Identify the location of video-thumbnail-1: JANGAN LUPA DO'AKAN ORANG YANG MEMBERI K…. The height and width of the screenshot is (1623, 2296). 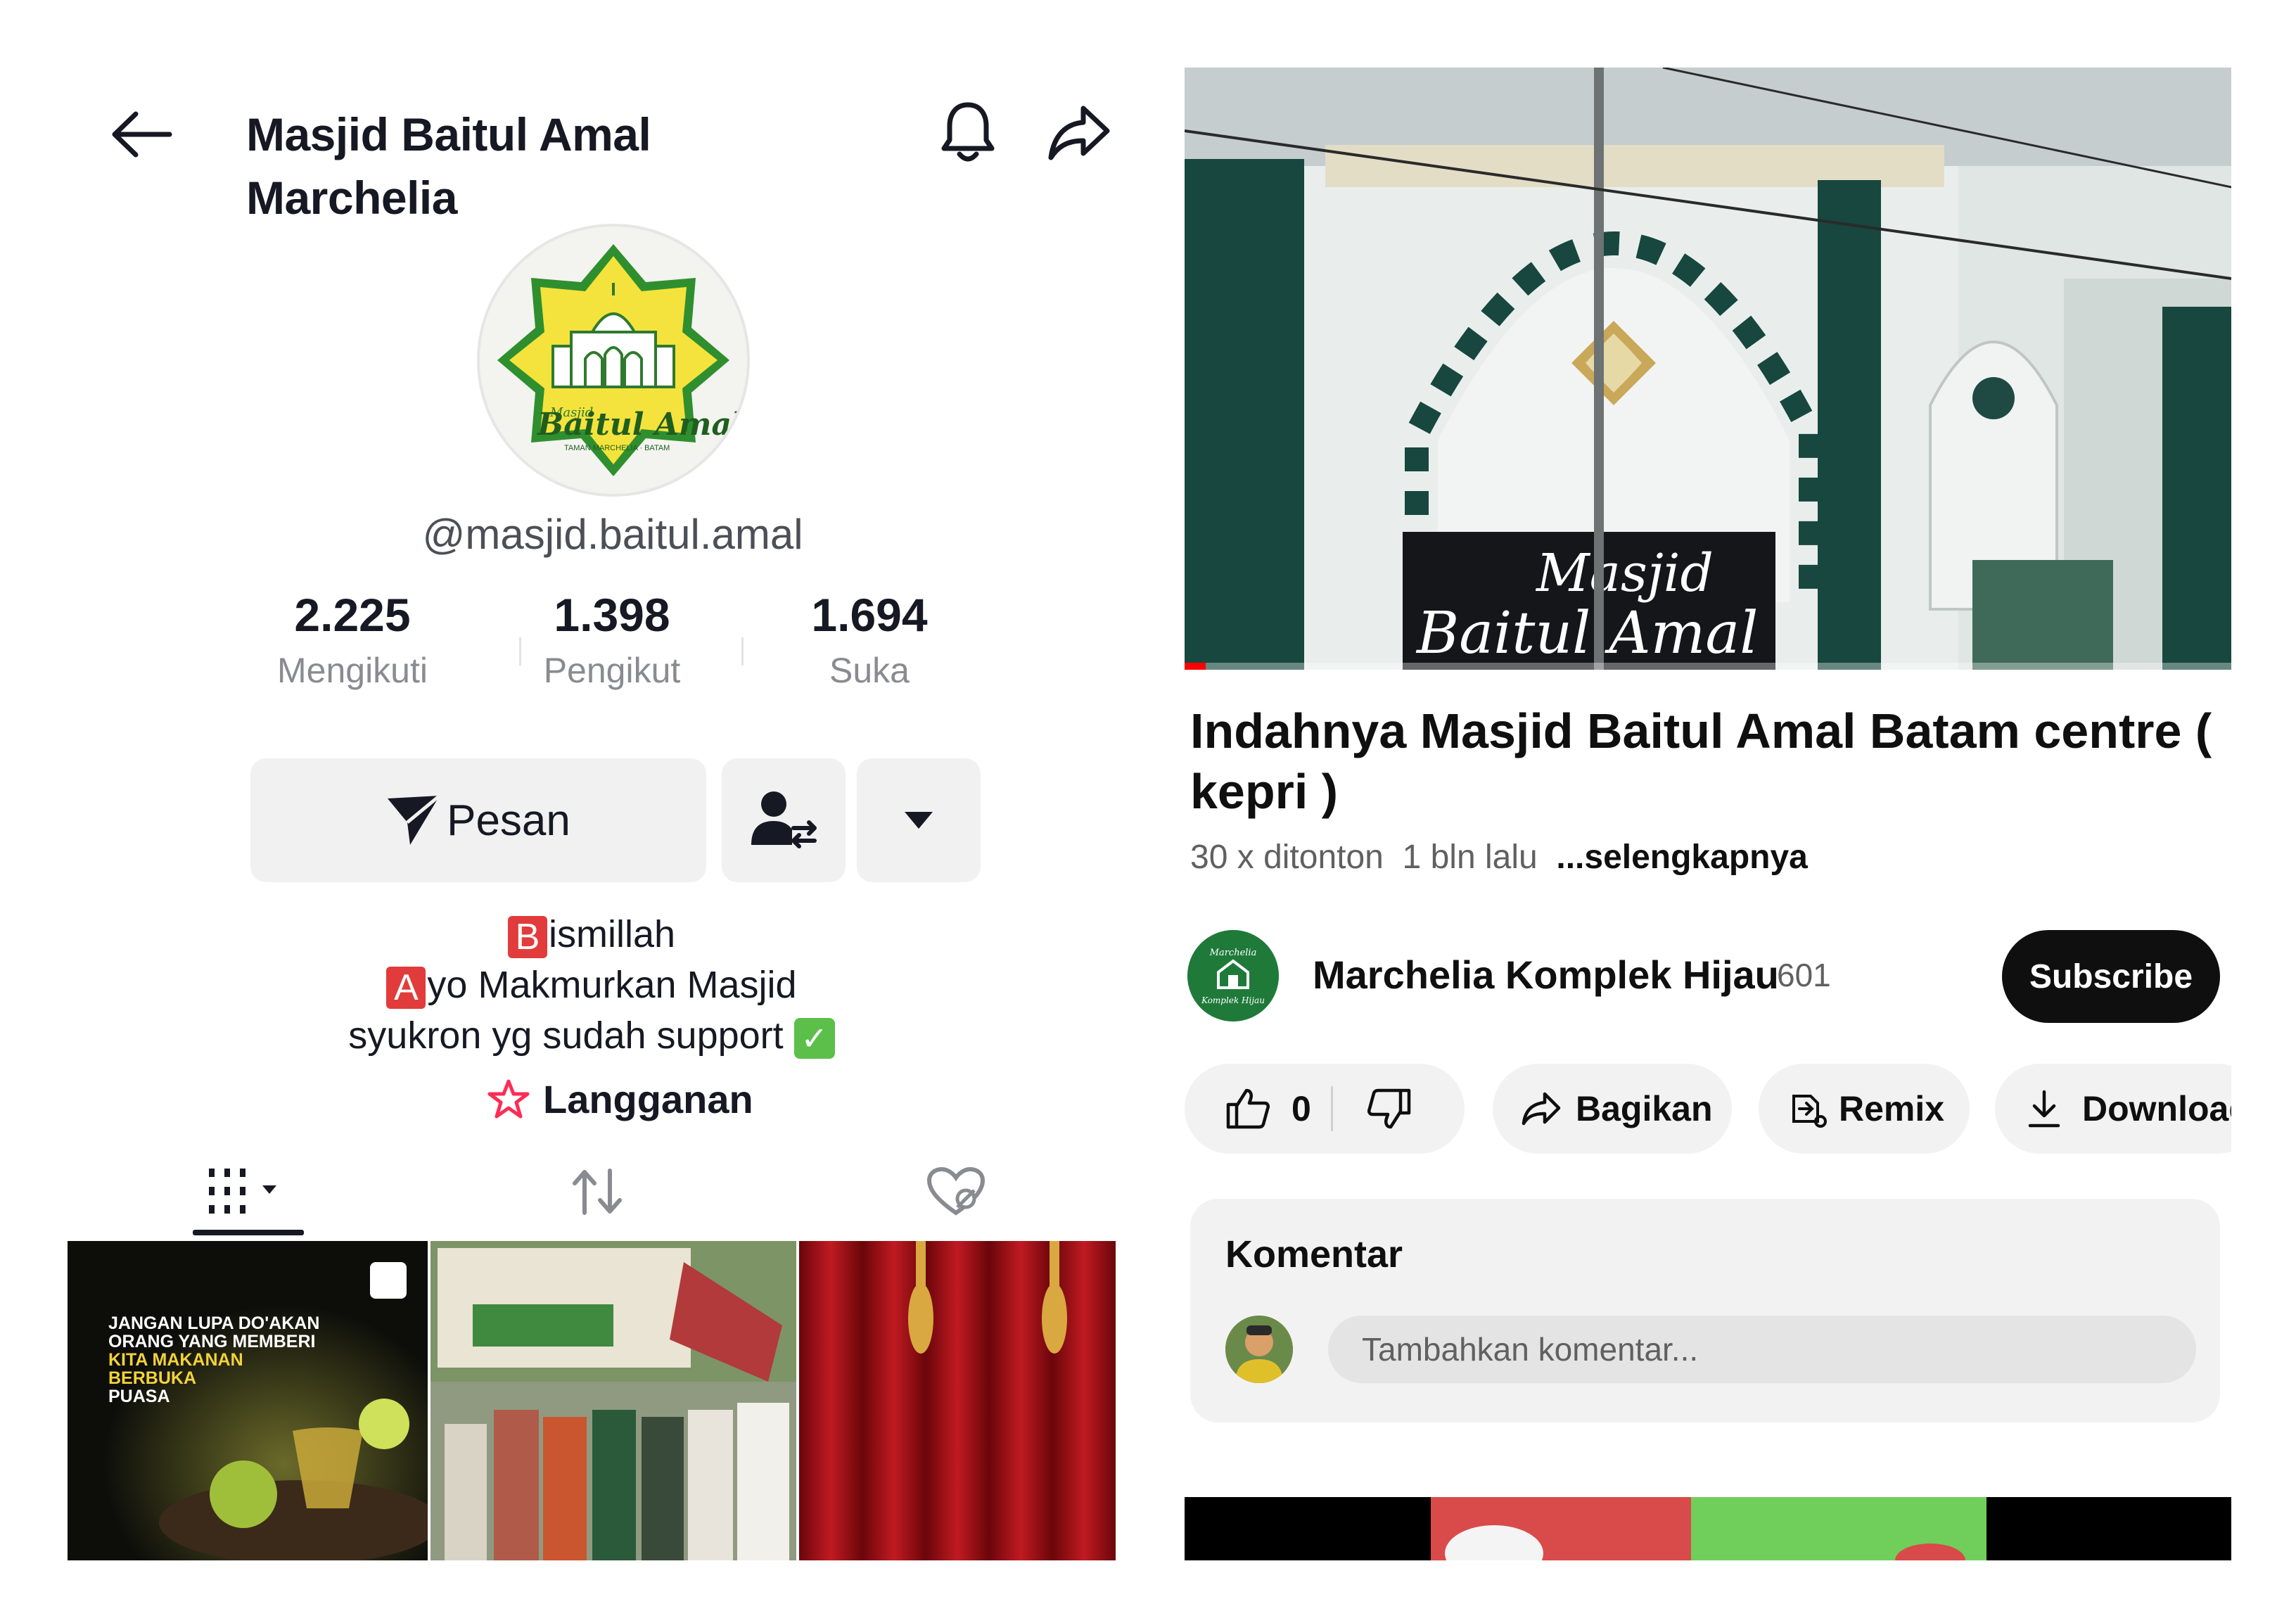
(248, 1400).